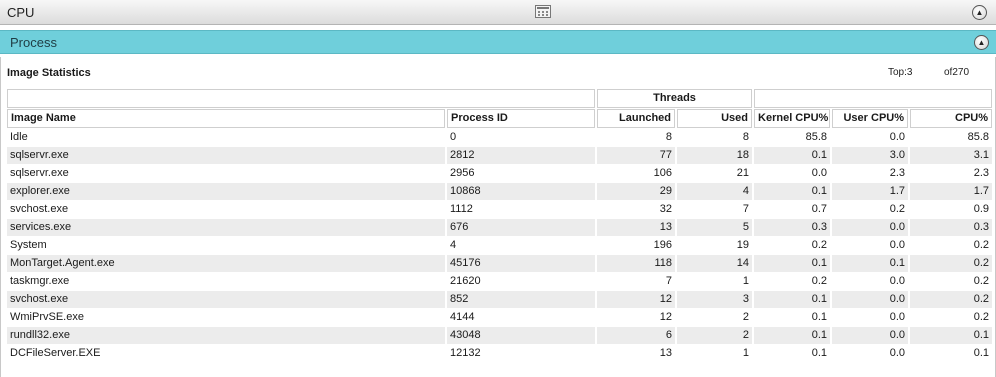  What do you see at coordinates (636, 335) in the screenshot?
I see `launched-cell: 6` at bounding box center [636, 335].